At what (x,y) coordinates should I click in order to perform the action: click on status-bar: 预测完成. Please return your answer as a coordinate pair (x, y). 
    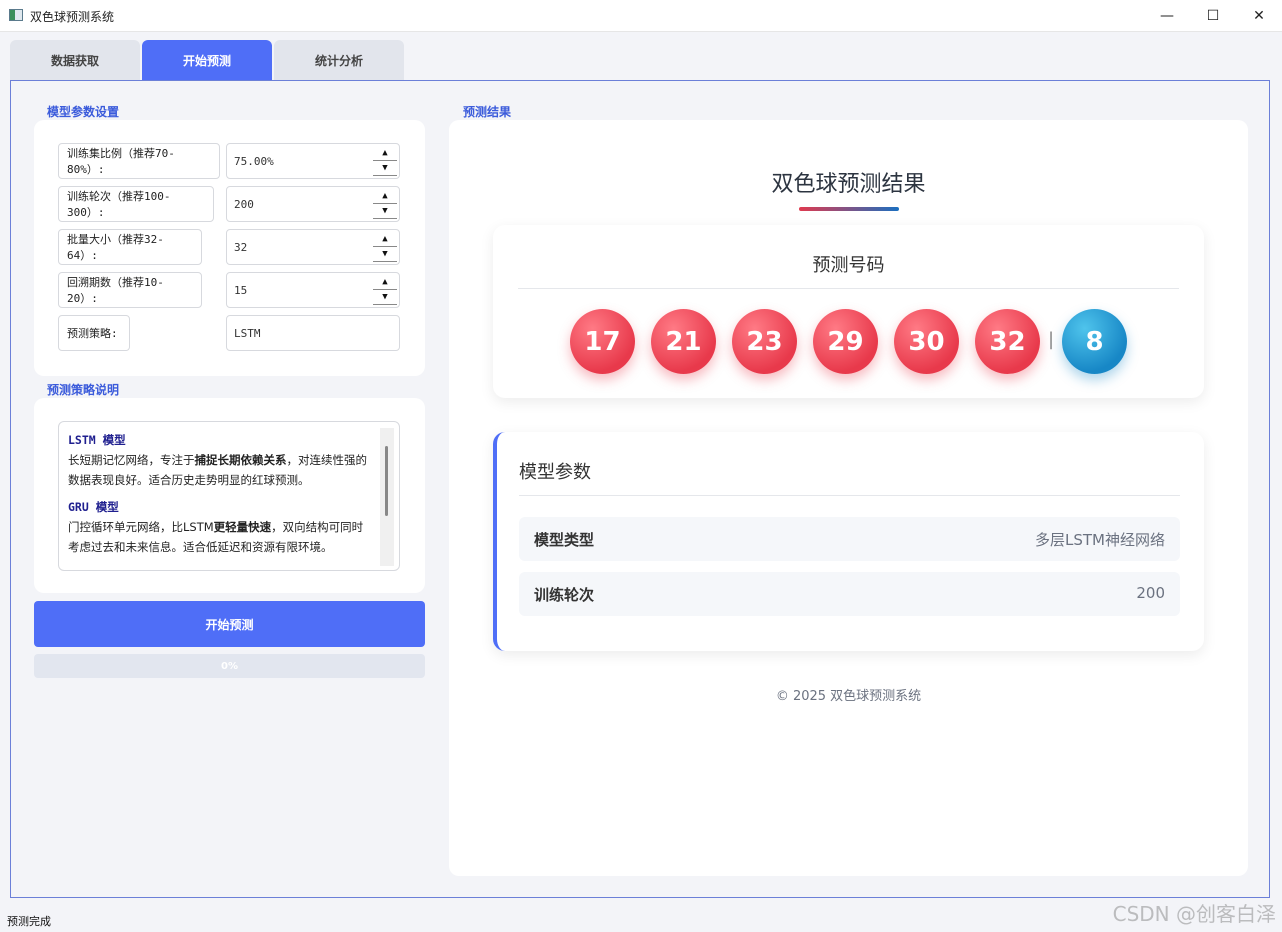
    Looking at the image, I should click on (29, 921).